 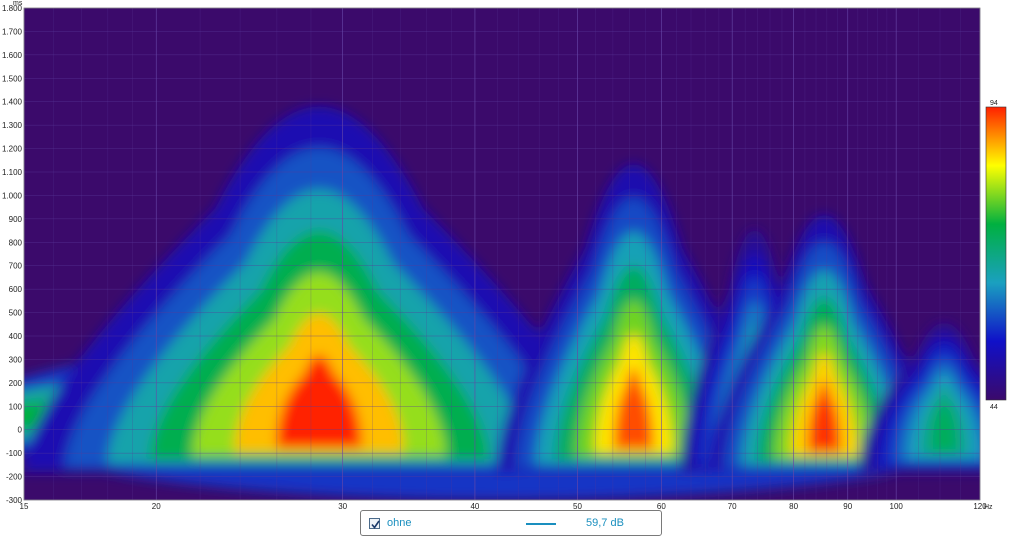 I want to click on x-axis-unit: Hz, so click(x=988, y=507).